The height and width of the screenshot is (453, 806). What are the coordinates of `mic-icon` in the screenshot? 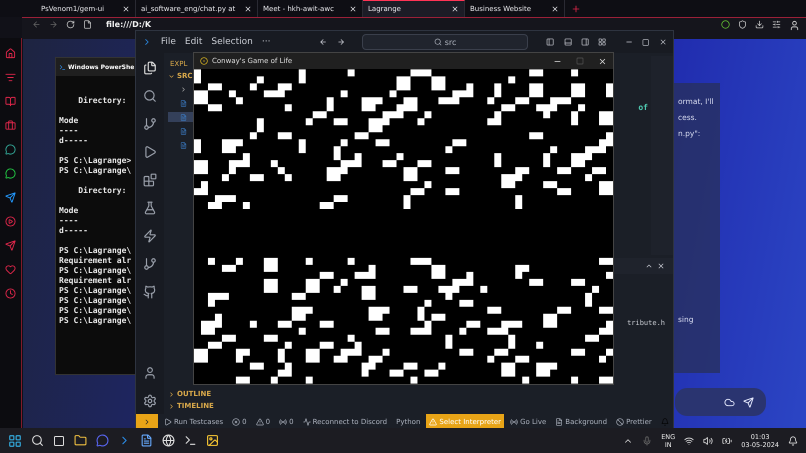 It's located at (647, 441).